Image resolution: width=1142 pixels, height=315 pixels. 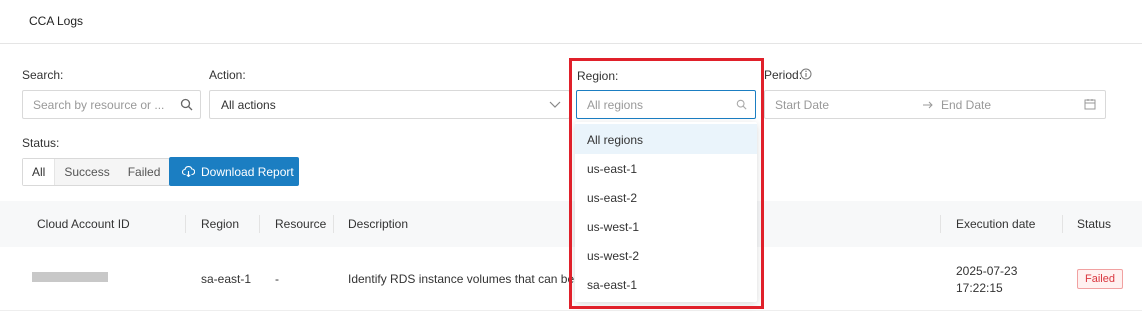 What do you see at coordinates (70, 277) in the screenshot?
I see `redacted-account-id` at bounding box center [70, 277].